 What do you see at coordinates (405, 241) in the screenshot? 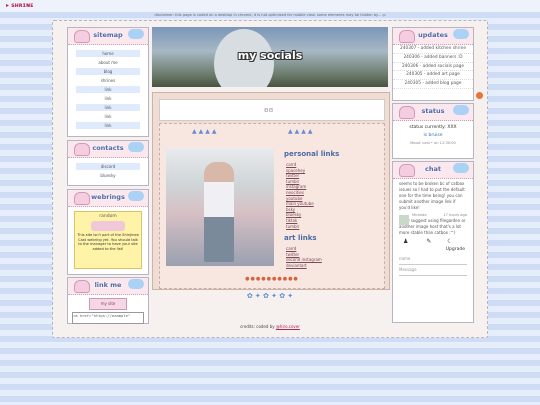
I see `user-icon: ♟` at bounding box center [405, 241].